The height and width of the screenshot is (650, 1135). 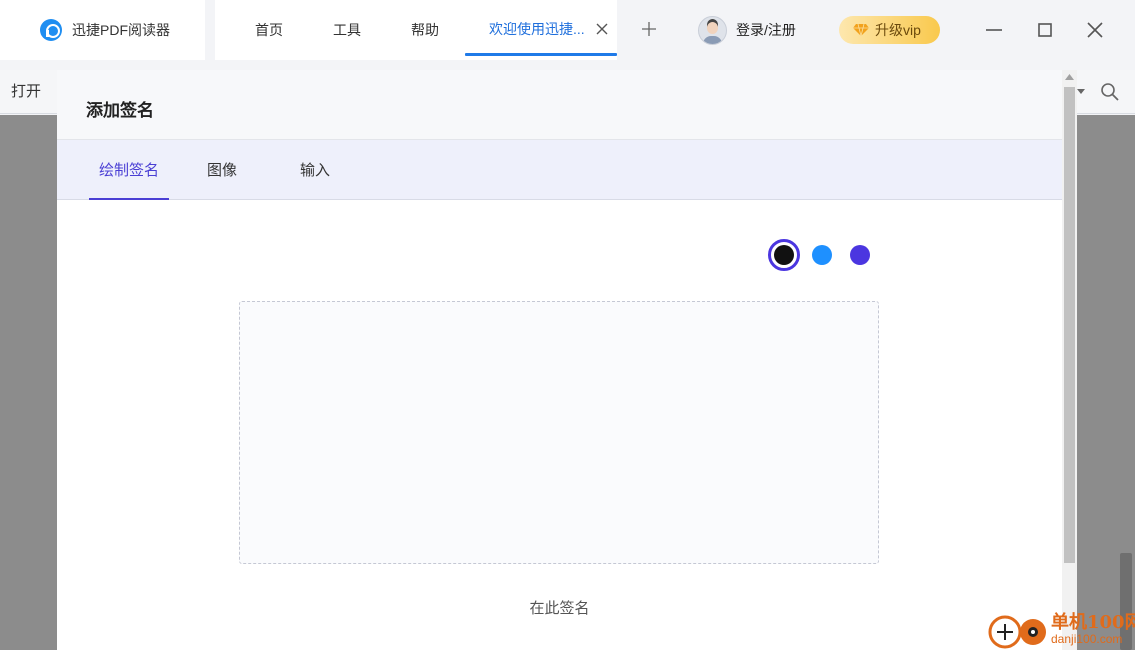 What do you see at coordinates (712, 30) in the screenshot?
I see `avatar-icon` at bounding box center [712, 30].